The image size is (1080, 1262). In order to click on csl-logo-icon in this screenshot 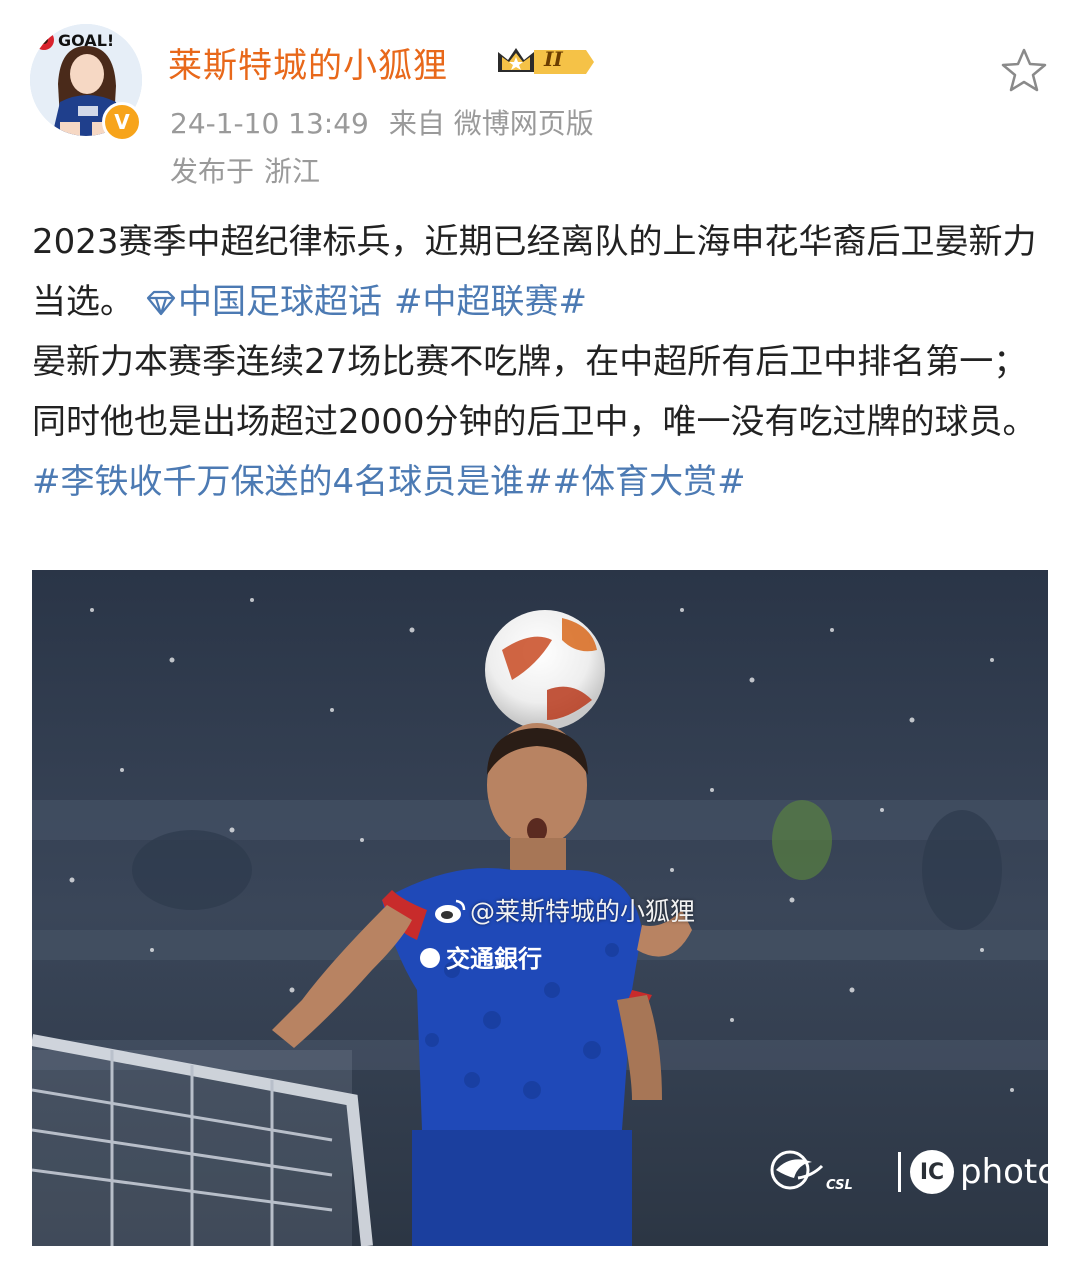, I will do `click(797, 1170)`.